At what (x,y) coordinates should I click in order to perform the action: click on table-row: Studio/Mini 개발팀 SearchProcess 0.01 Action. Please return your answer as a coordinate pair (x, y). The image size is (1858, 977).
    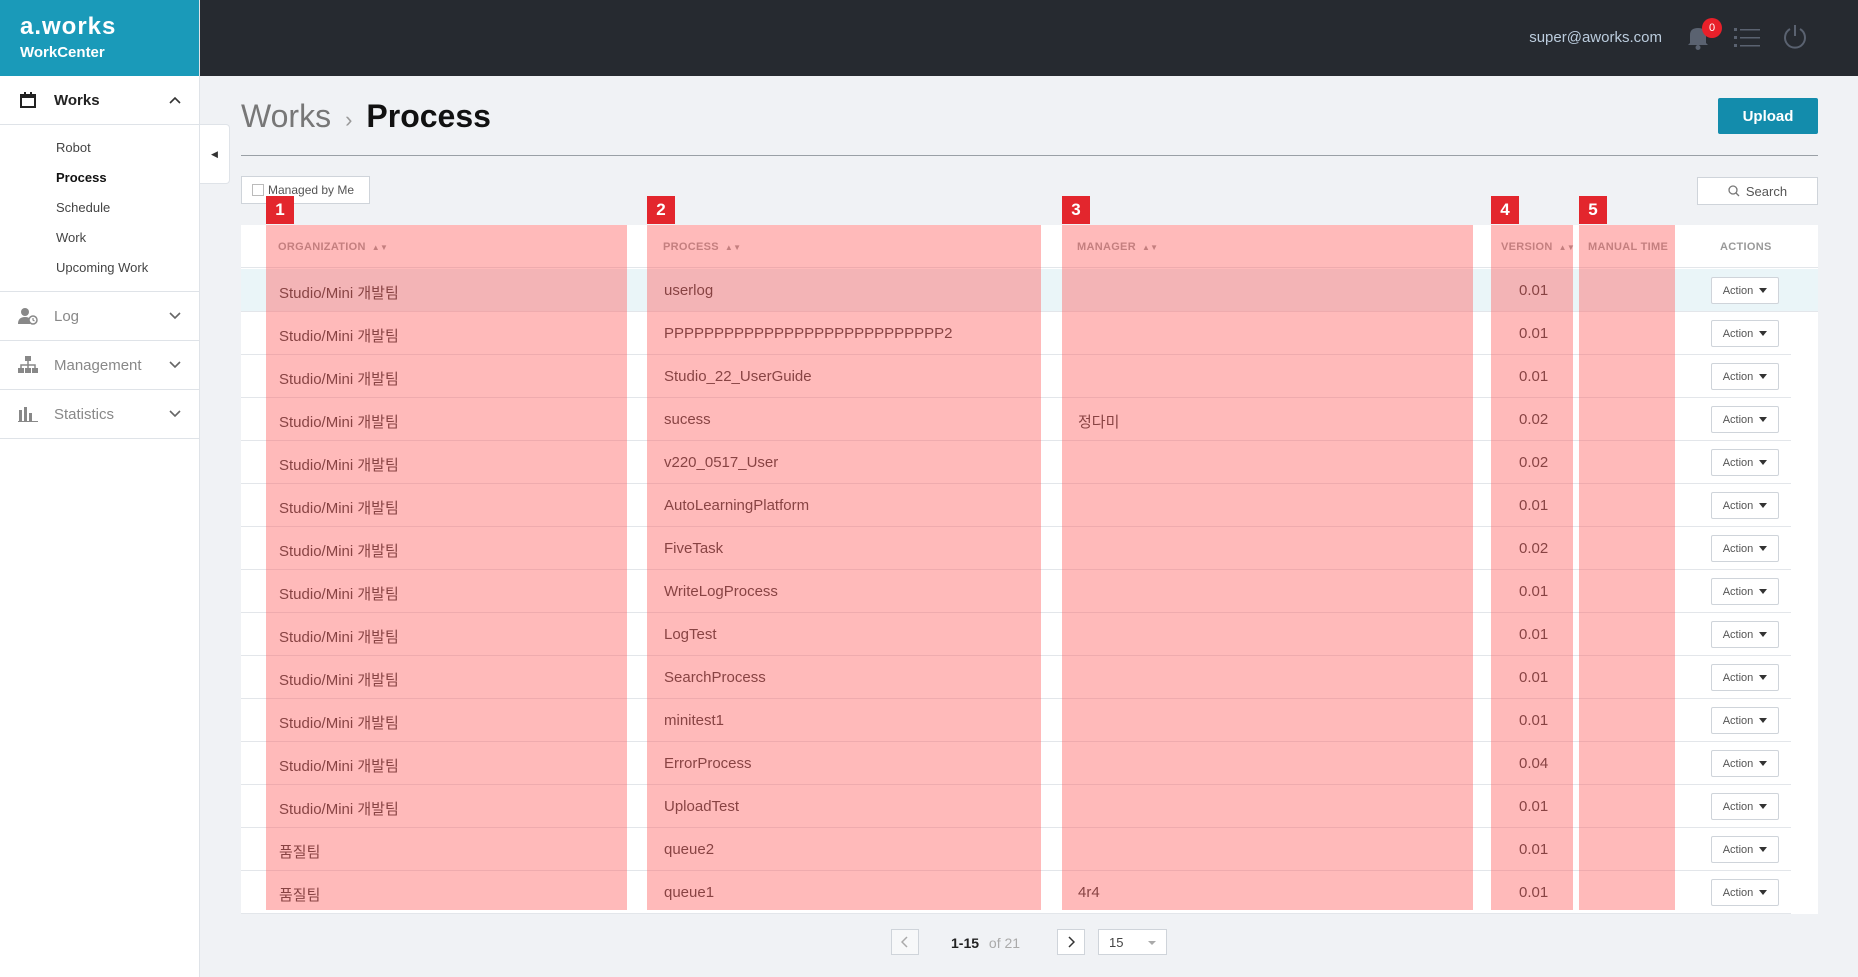
    Looking at the image, I should click on (1016, 677).